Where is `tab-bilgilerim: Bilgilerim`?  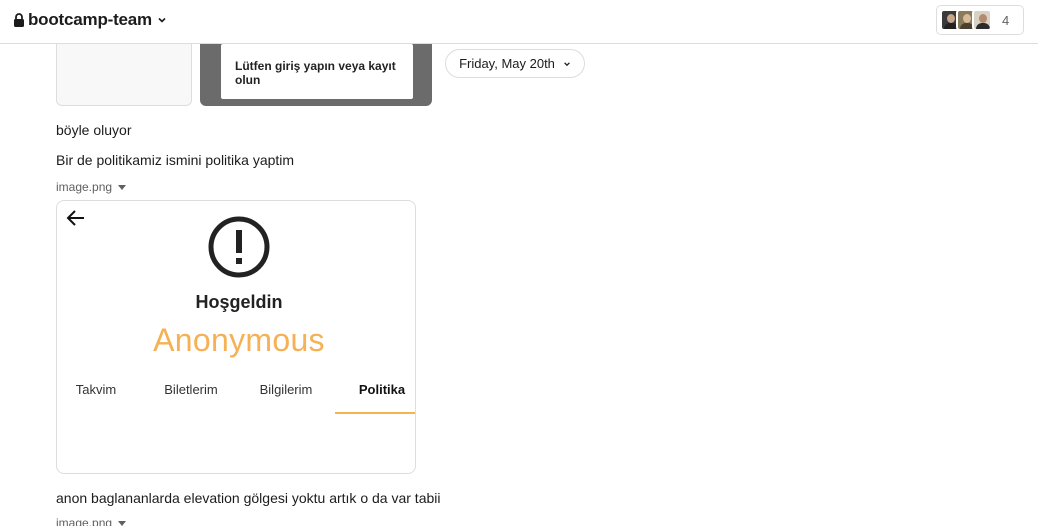
tab-bilgilerim: Bilgilerim is located at coordinates (286, 389).